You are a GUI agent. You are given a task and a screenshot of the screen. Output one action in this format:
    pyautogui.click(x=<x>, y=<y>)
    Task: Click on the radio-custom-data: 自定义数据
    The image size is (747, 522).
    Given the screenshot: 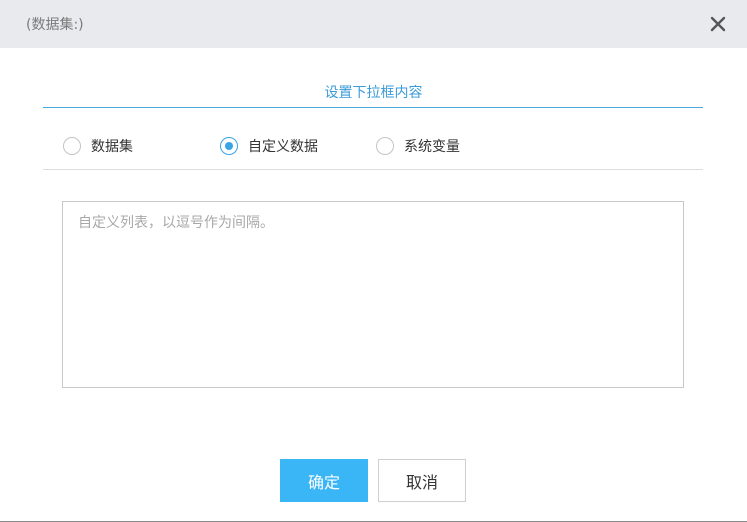 What is the action you would take?
    pyautogui.click(x=269, y=146)
    